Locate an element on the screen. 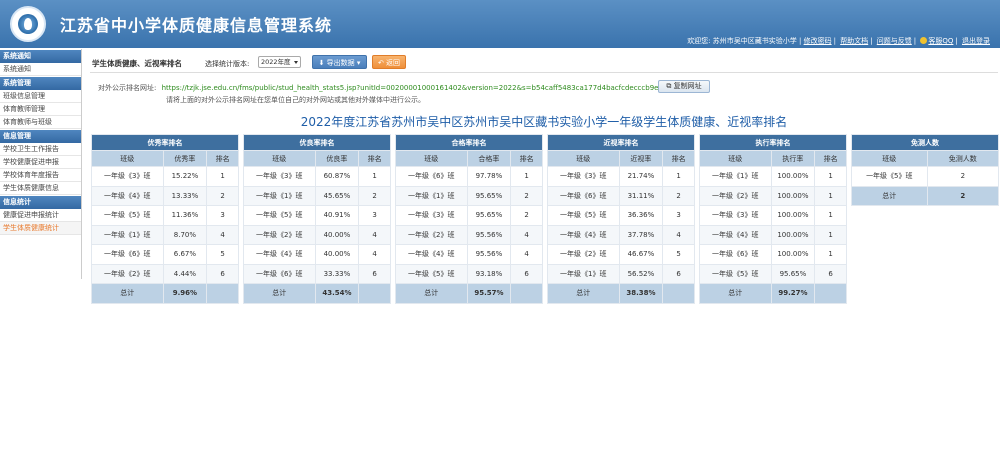 This screenshot has height=456, width=1000. sidebar-group-info: 信息管理 is located at coordinates (40, 136).